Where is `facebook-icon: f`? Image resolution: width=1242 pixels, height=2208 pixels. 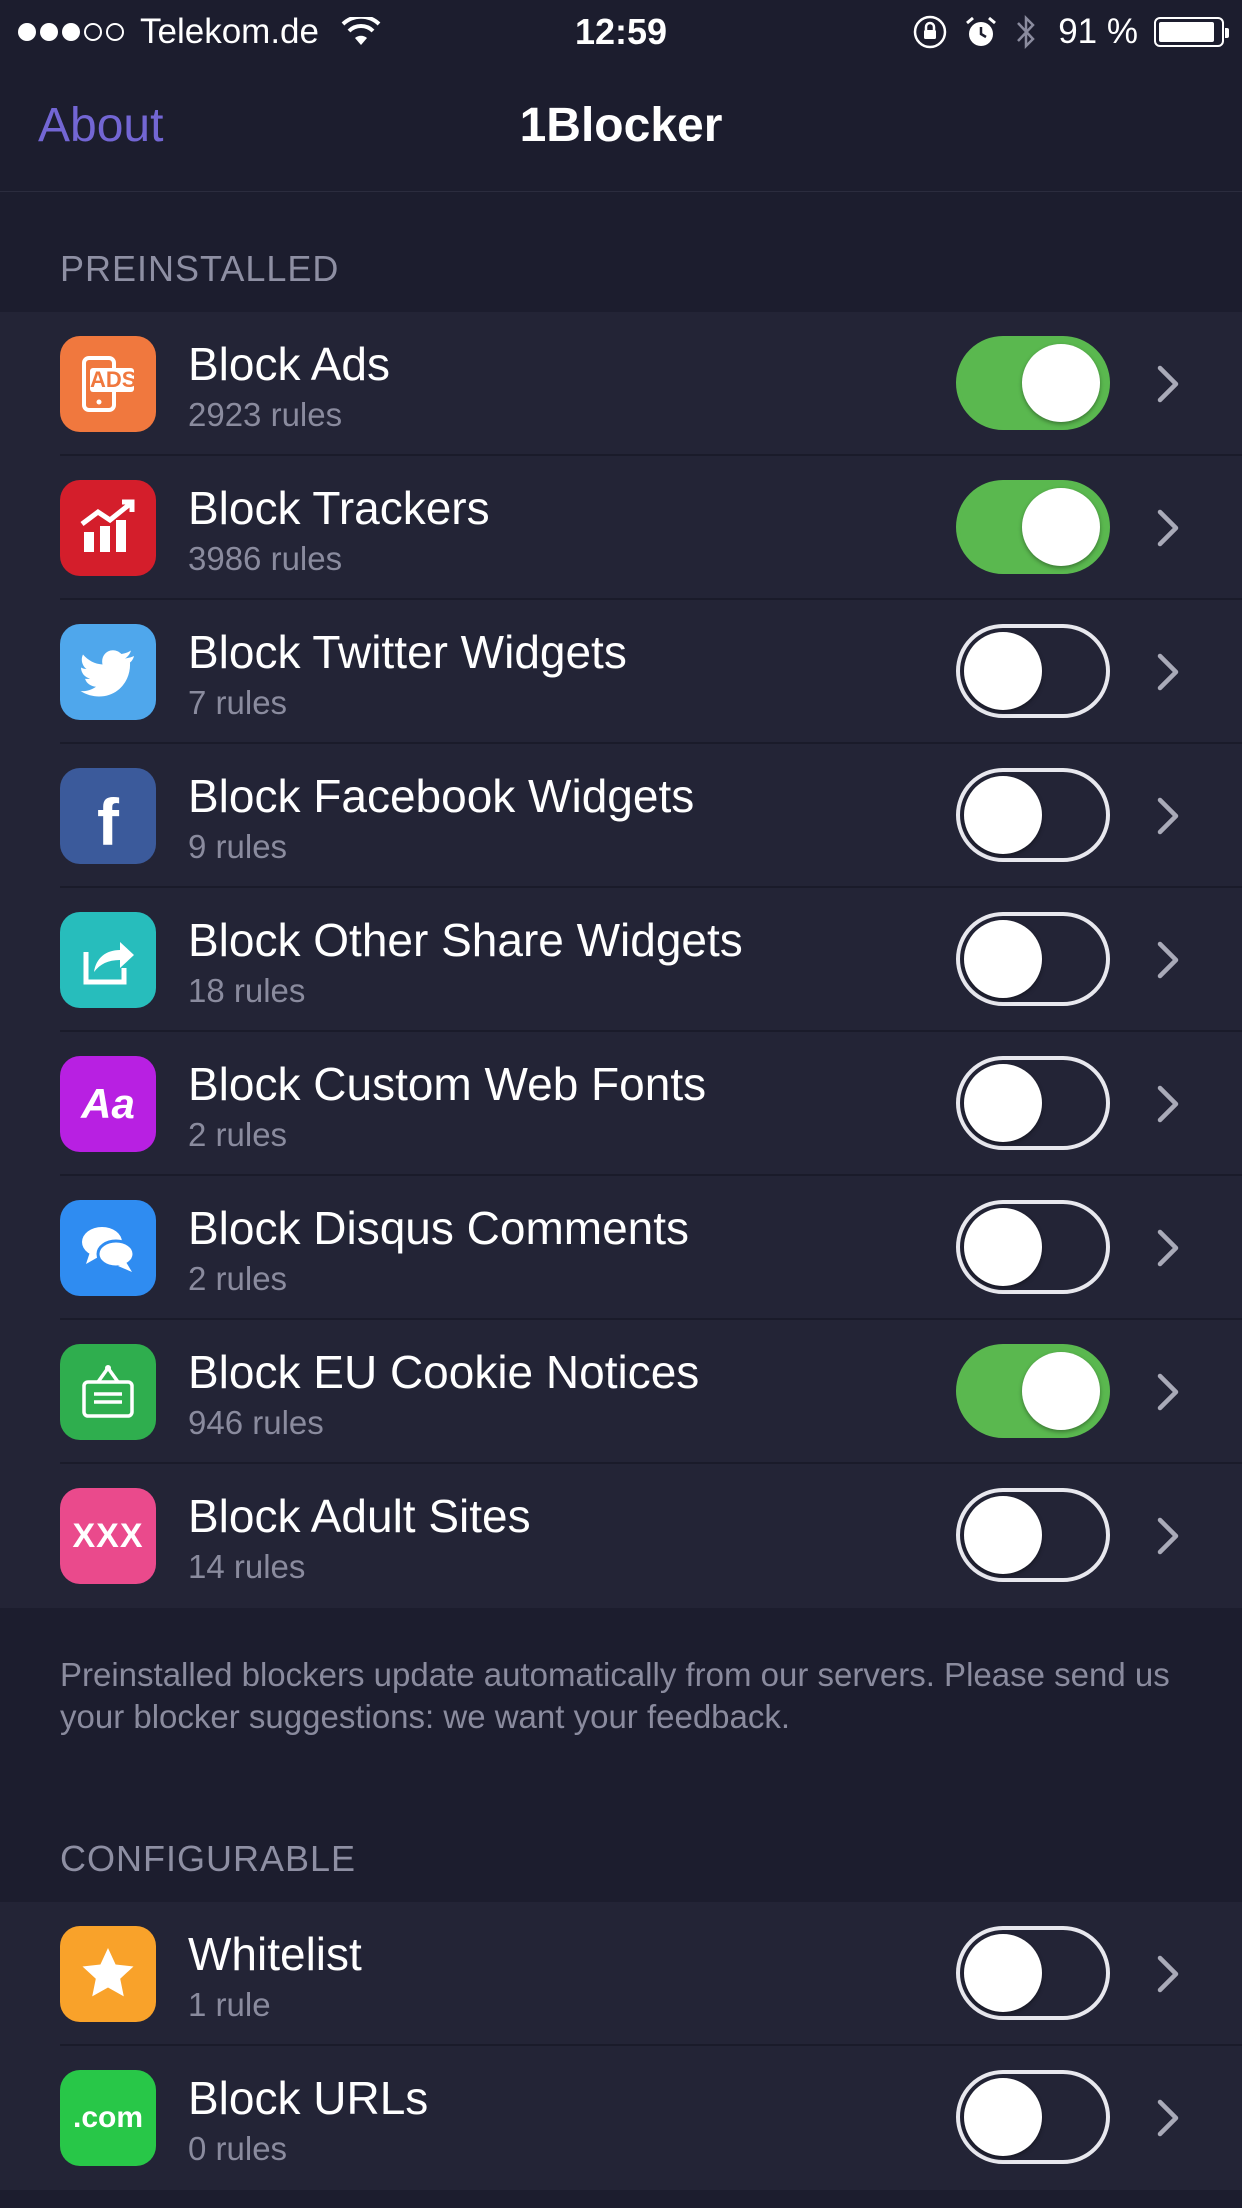 facebook-icon: f is located at coordinates (108, 816).